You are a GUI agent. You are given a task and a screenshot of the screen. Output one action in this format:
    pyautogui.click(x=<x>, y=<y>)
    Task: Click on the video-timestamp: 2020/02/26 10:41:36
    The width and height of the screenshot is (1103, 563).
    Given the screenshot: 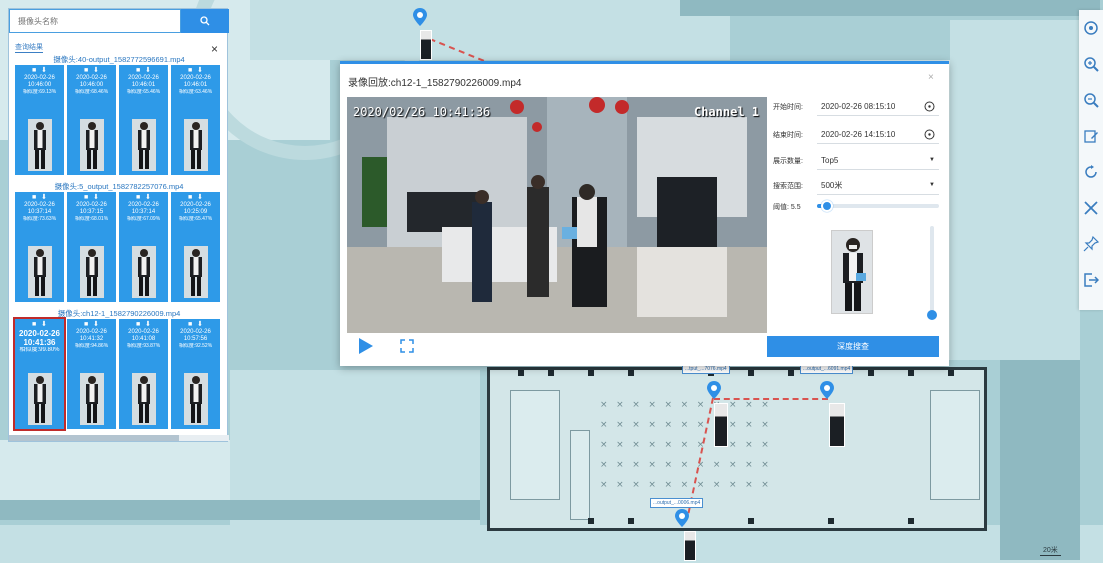 What is the action you would take?
    pyautogui.click(x=422, y=112)
    